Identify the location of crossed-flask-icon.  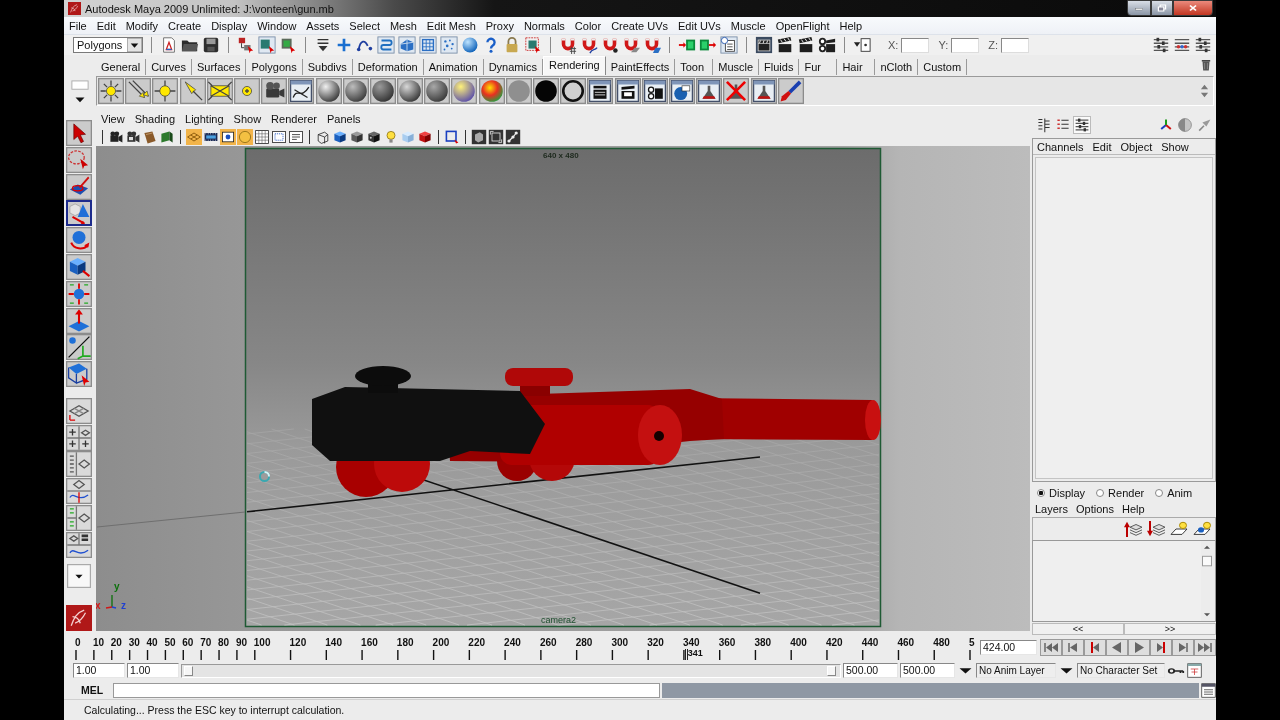
(736, 91).